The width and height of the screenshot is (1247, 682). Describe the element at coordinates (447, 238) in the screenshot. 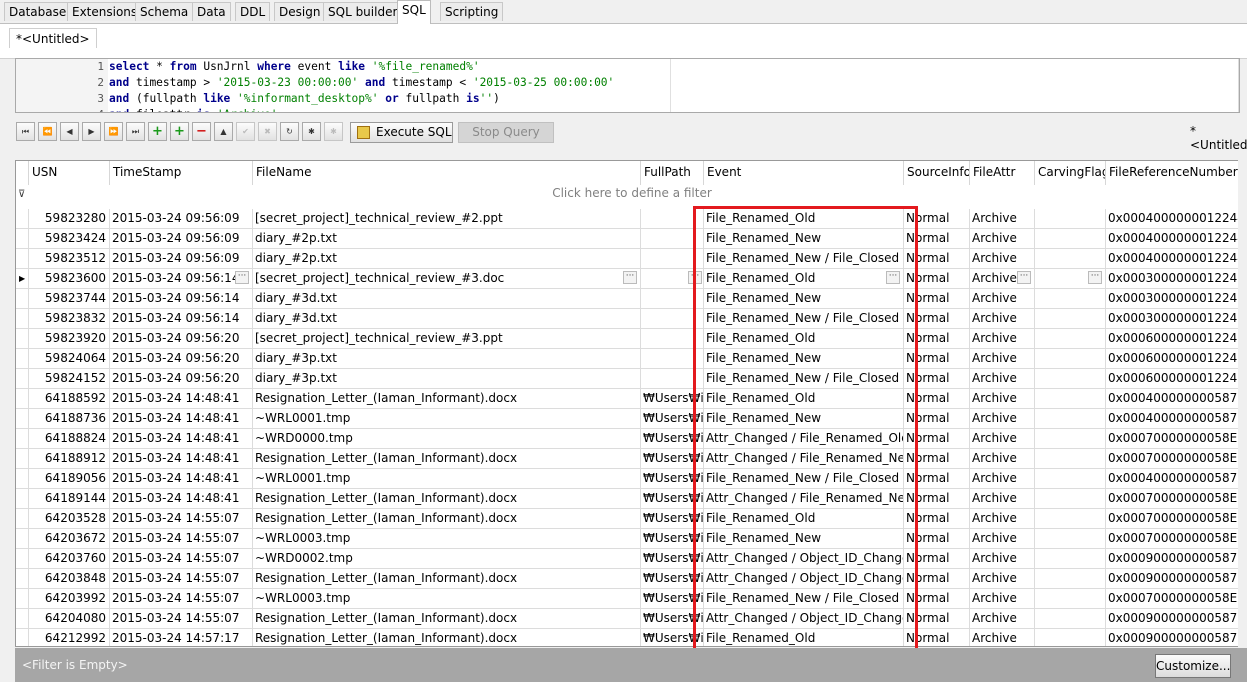

I see `cell-filename: diary_#2p.txt` at that location.